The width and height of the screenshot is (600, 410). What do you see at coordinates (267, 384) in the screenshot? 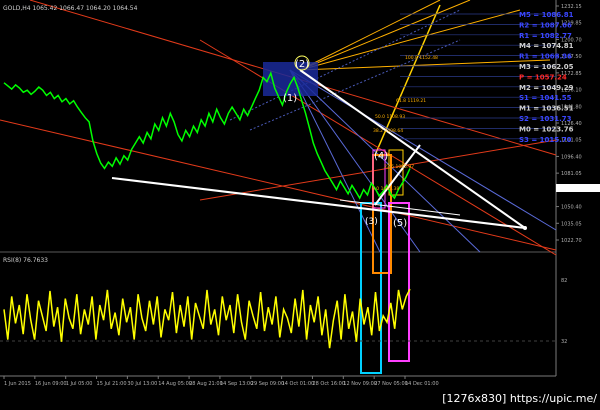
I see `x-tick-label: 29 Sep 09:00` at bounding box center [267, 384].